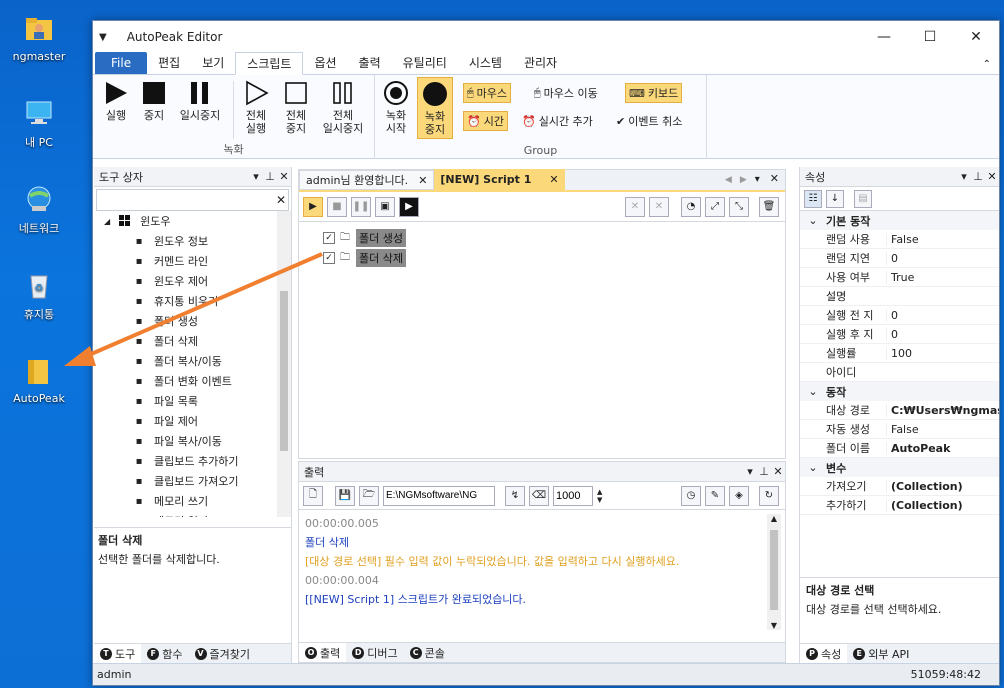  I want to click on desktop-icon-network: 네트워크, so click(39, 209).